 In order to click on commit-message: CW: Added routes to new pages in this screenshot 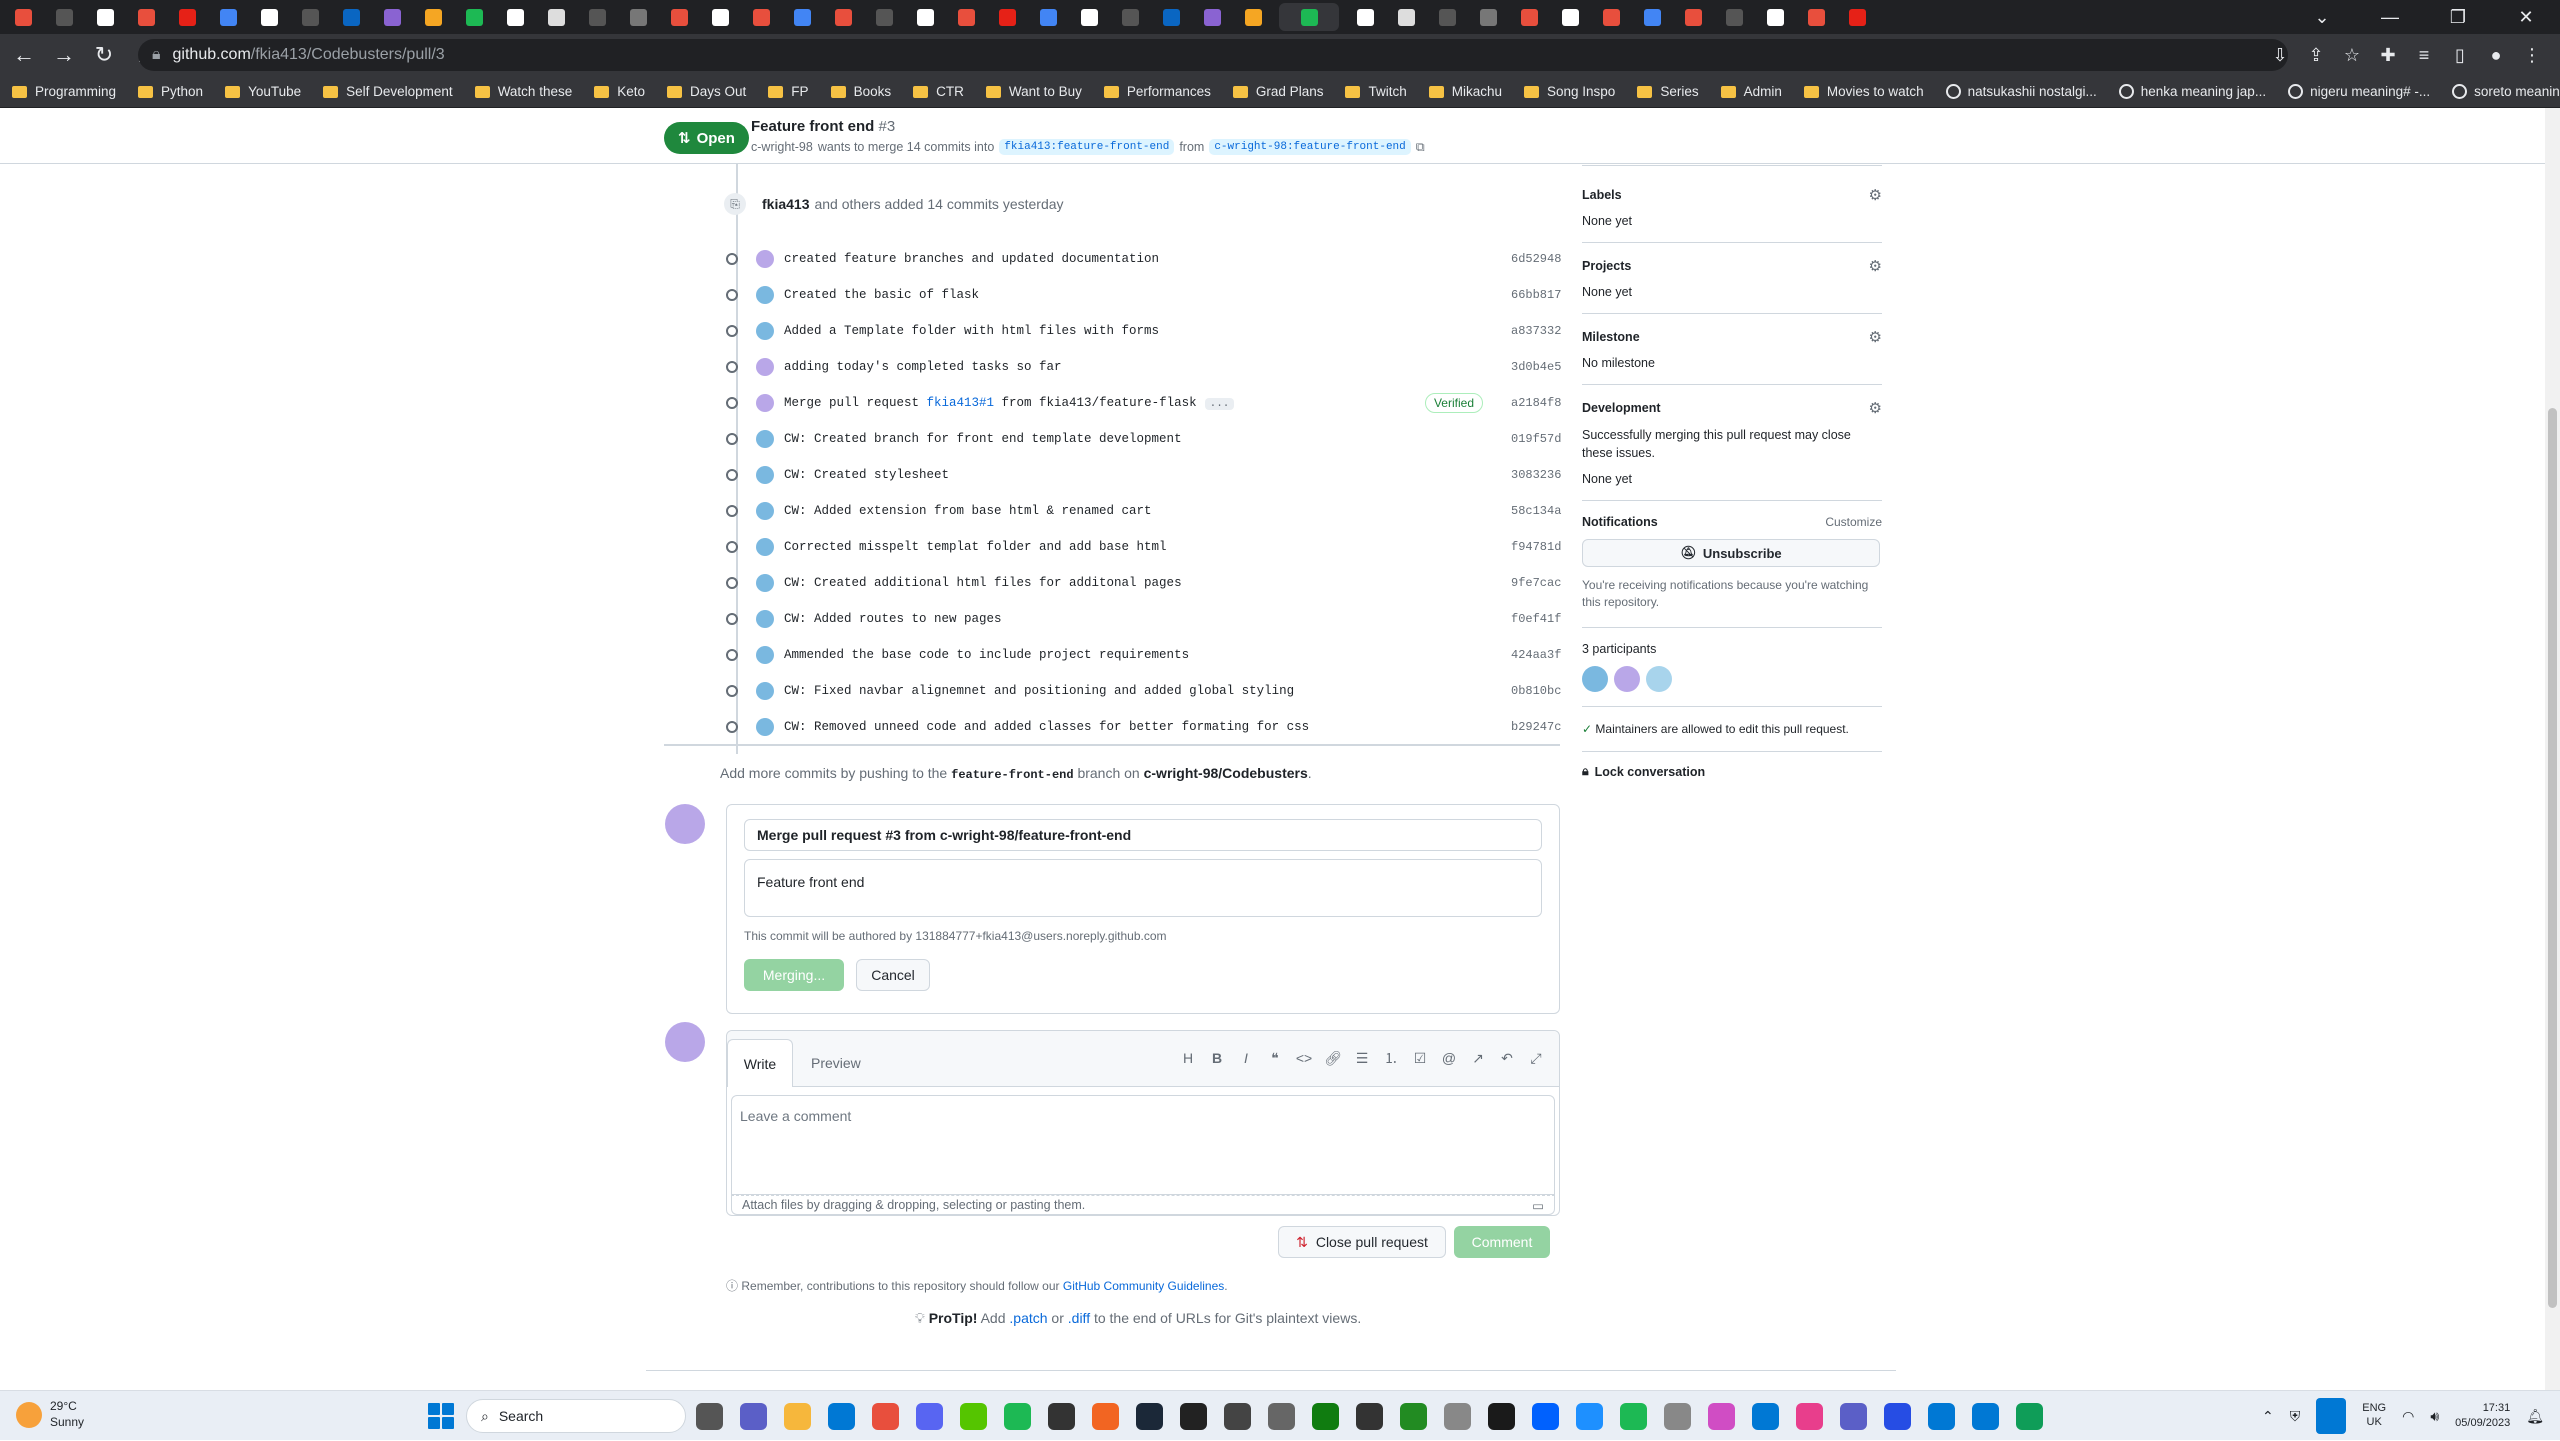, I will do `click(1147, 619)`.